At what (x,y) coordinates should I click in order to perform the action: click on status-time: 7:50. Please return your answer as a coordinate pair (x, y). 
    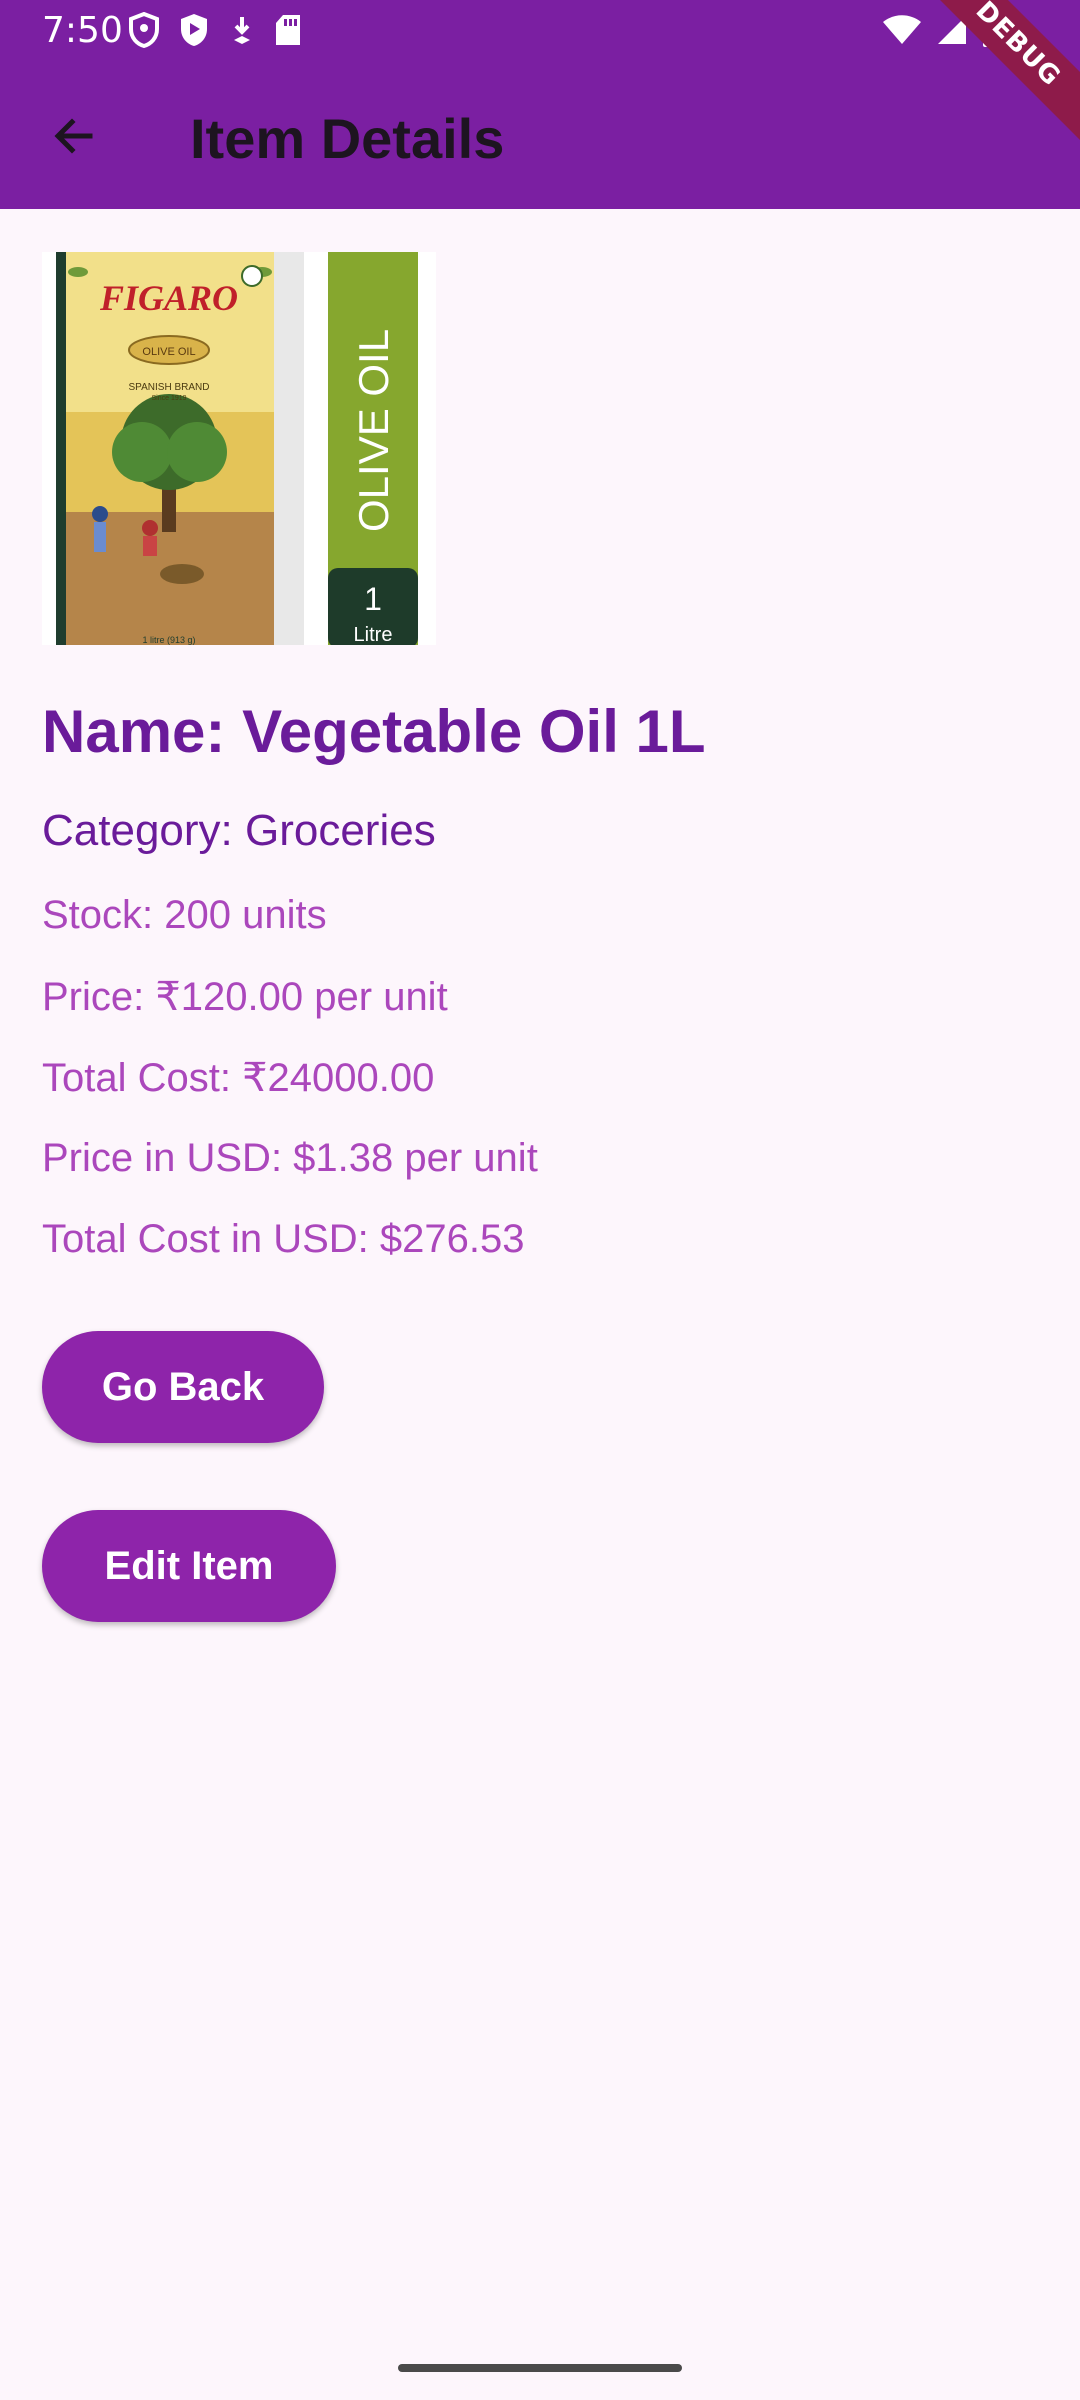
    Looking at the image, I should click on (82, 30).